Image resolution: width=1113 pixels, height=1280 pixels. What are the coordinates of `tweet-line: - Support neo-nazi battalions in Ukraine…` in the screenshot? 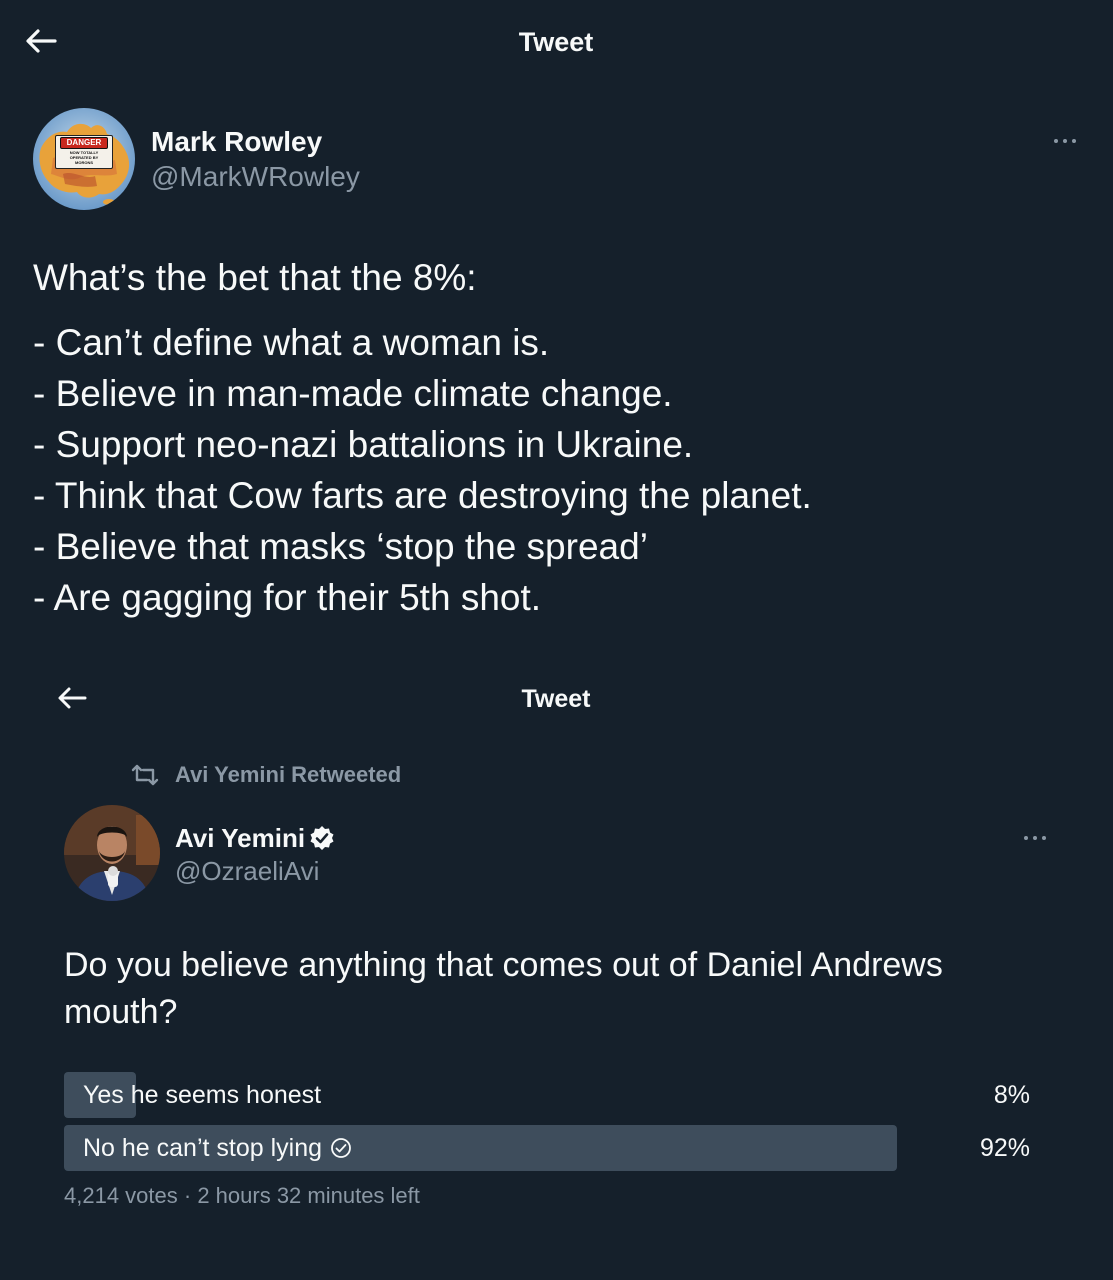 It's located at (363, 444).